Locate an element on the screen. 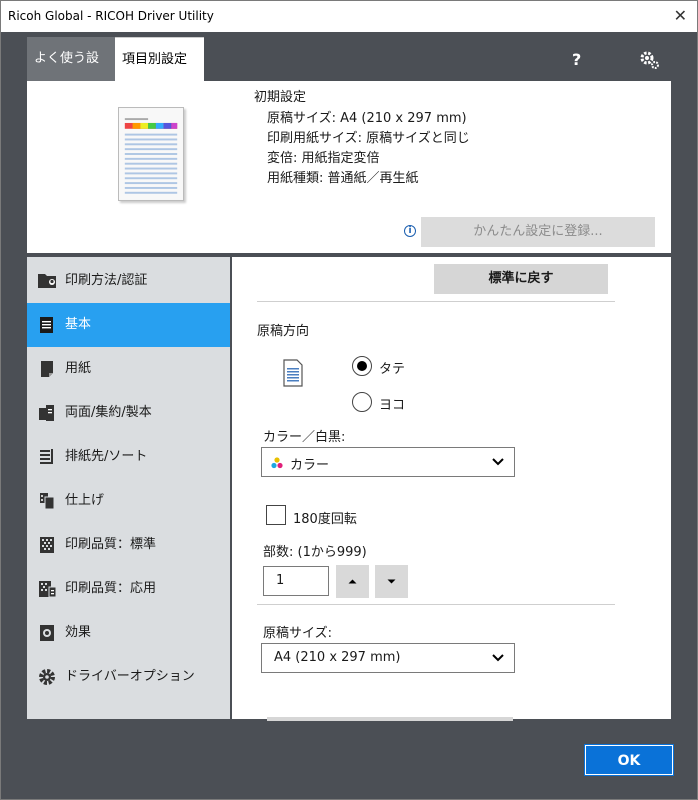  rotate-180-checkbox is located at coordinates (276, 515).